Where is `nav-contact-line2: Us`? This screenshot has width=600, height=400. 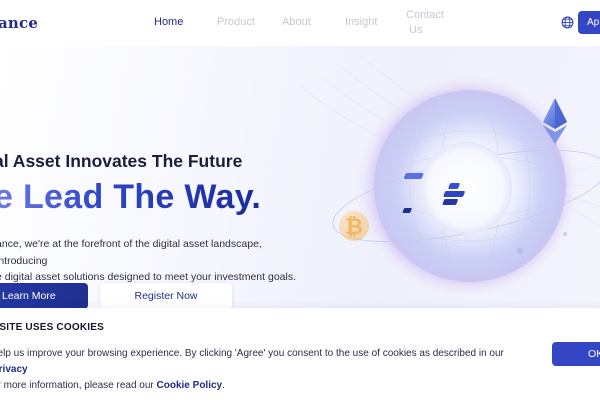 nav-contact-line2: Us is located at coordinates (416, 30).